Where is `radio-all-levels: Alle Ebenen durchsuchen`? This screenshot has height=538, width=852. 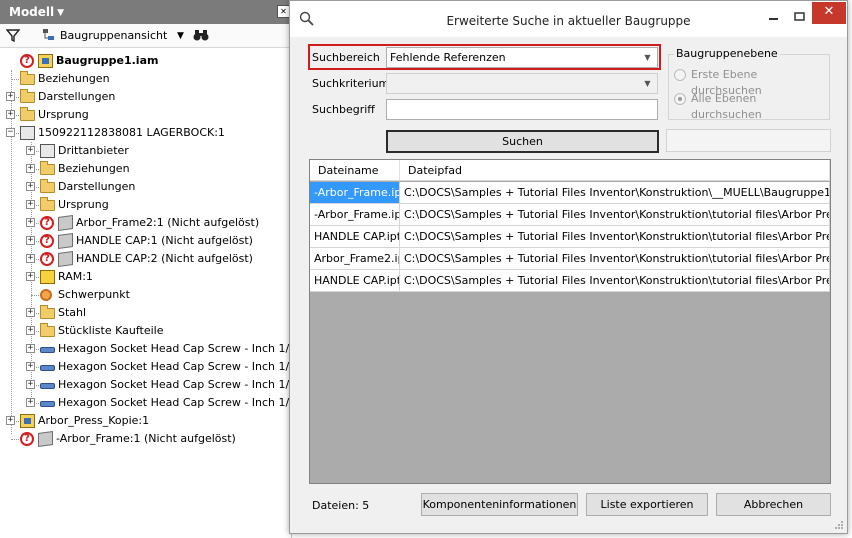
radio-all-levels: Alle Ebenen durchsuchen is located at coordinates (749, 106).